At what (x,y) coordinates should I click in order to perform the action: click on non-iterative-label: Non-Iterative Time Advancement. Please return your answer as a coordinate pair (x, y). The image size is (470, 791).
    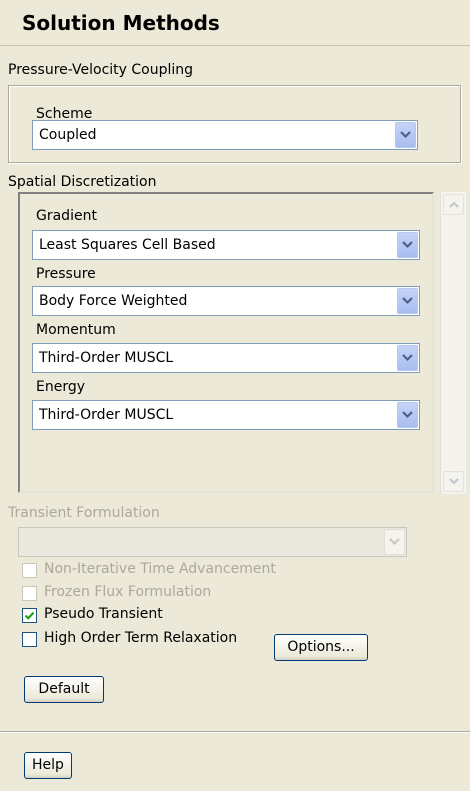
    Looking at the image, I should click on (160, 569).